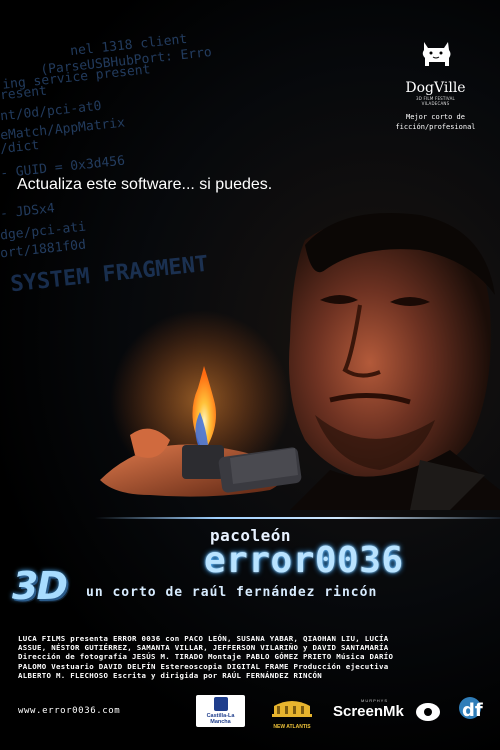  Describe the element at coordinates (40, 586) in the screenshot. I see `3d-badge: 3D` at that location.